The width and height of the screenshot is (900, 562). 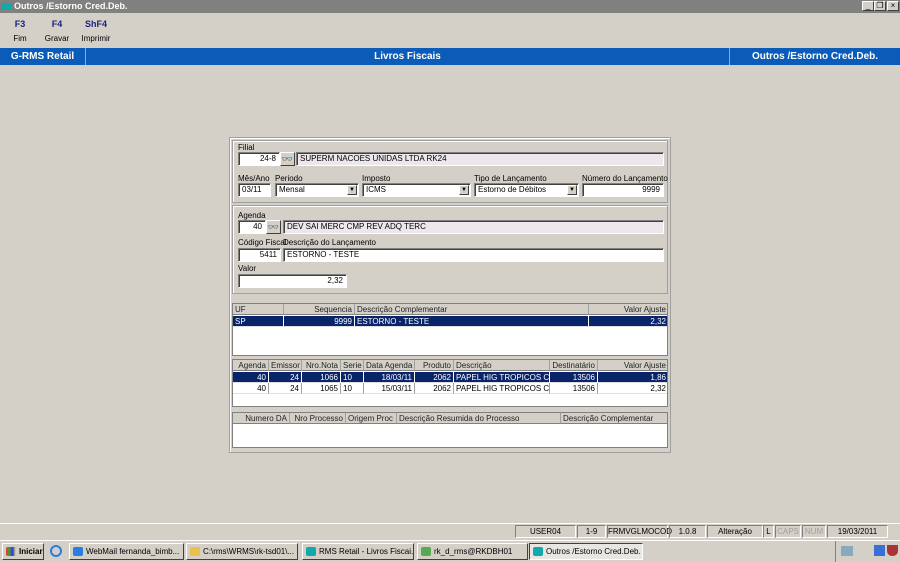 What do you see at coordinates (480, 159) in the screenshot?
I see `filial-name-field: SUPERM NACOES UNIDAS LTDA RK24` at bounding box center [480, 159].